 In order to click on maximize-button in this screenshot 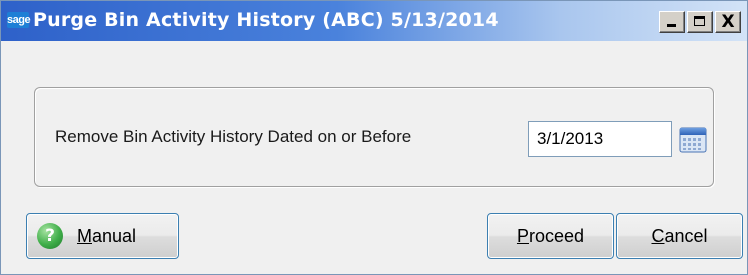, I will do `click(700, 22)`.